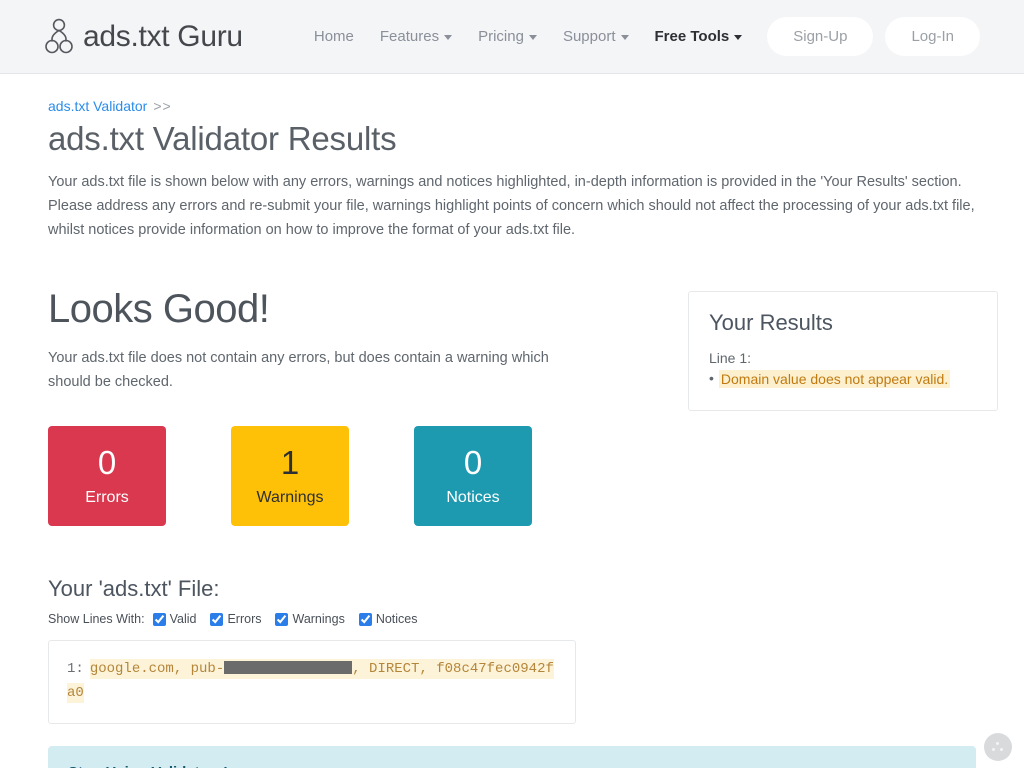  I want to click on verdict-headline: Looks Good!, so click(159, 309).